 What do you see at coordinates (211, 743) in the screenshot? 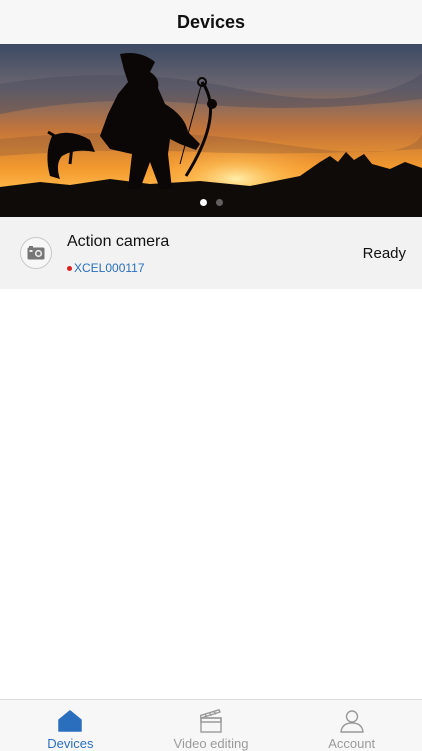
I see `tab-video-editing-label: Video editing` at bounding box center [211, 743].